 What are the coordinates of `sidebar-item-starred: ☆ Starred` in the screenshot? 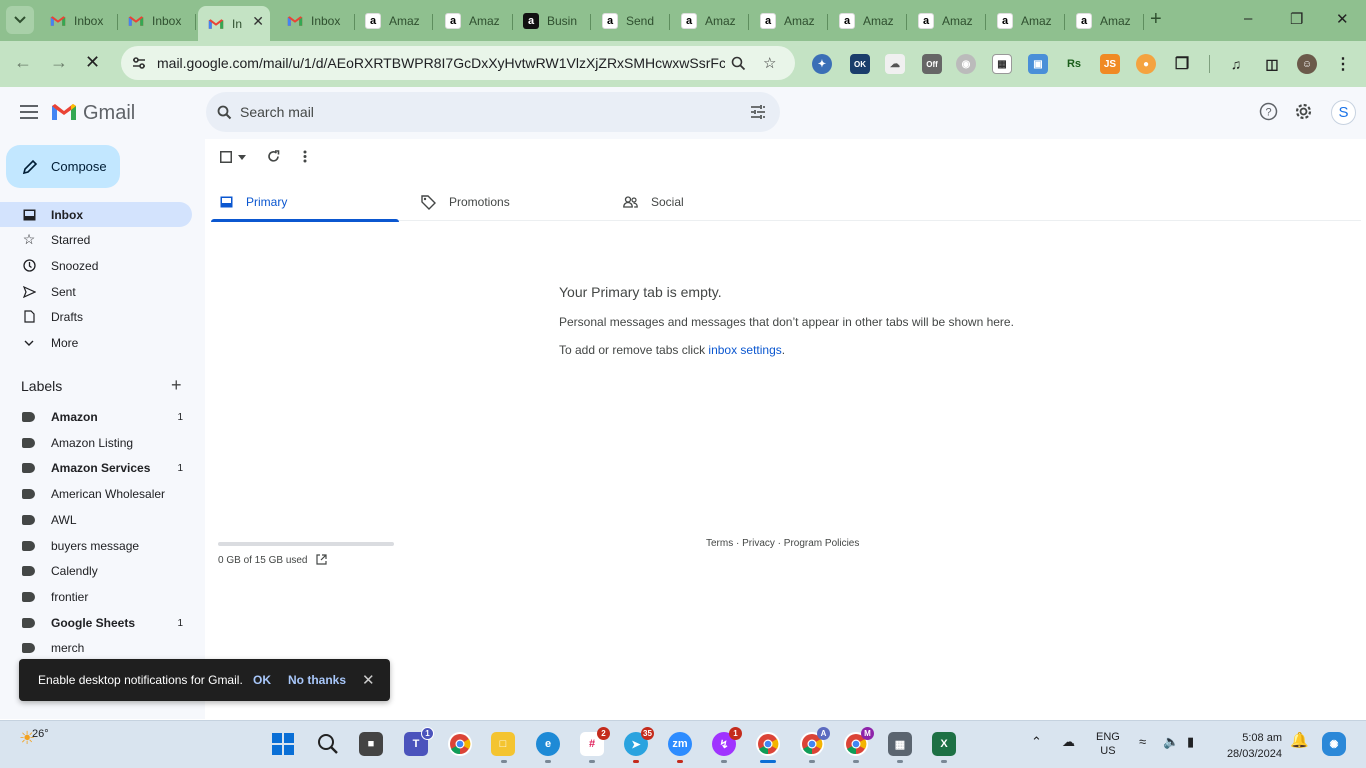 It's located at (96, 239).